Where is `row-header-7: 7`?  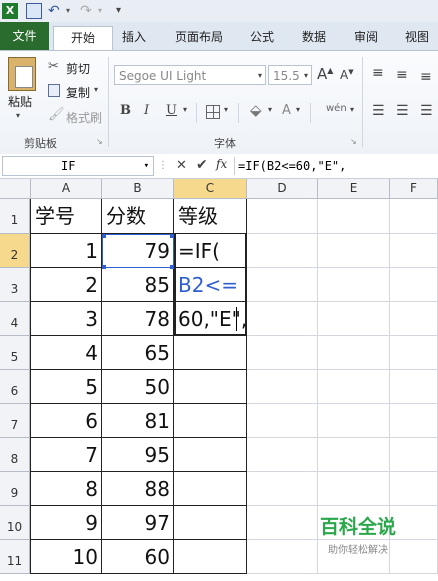 row-header-7: 7 is located at coordinates (15, 421).